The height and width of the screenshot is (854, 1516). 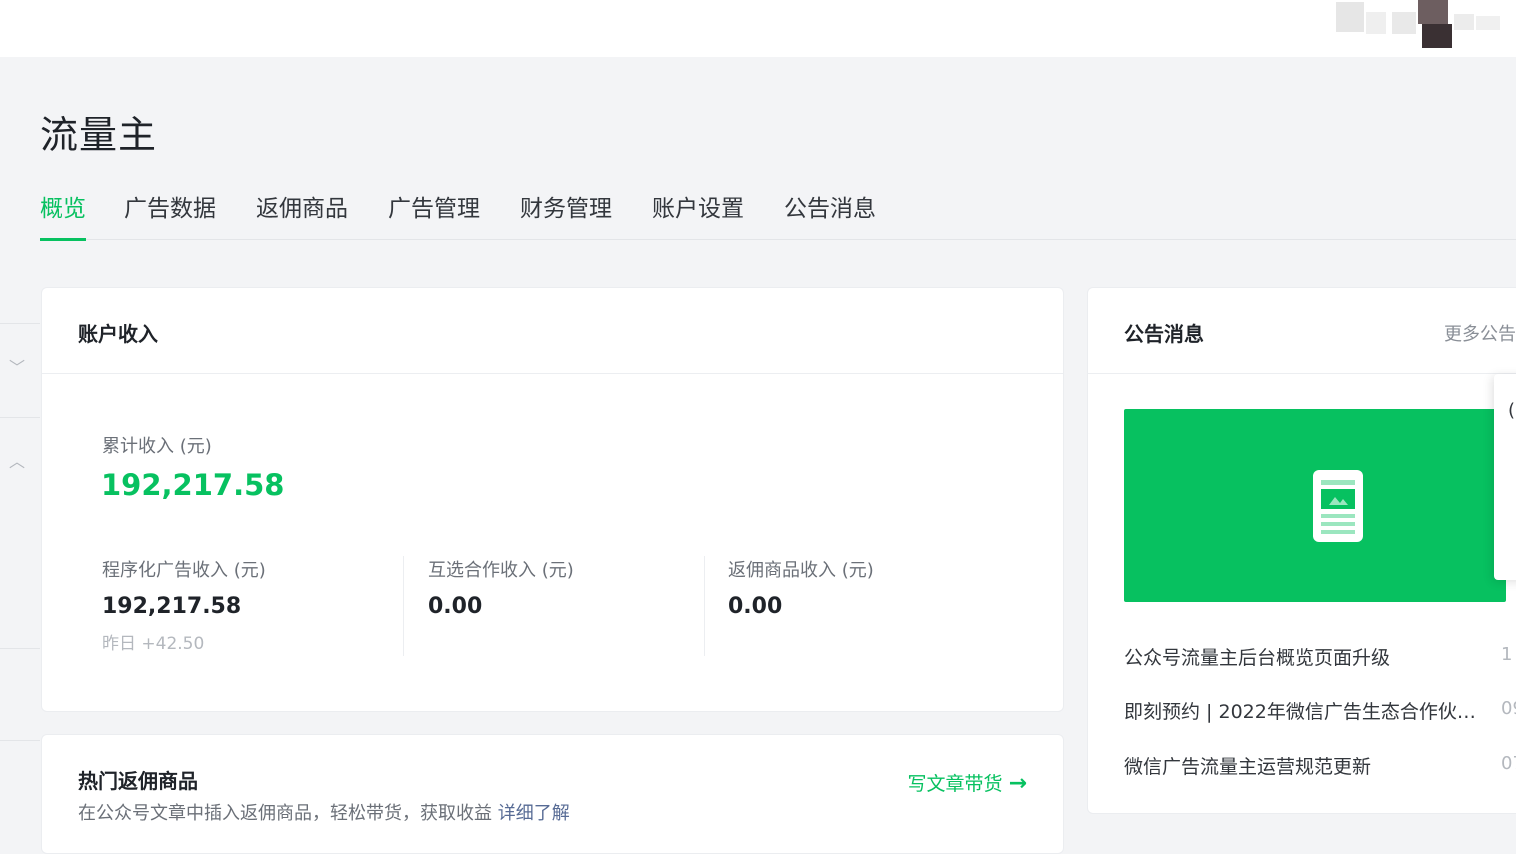 I want to click on document-icon, so click(x=1338, y=506).